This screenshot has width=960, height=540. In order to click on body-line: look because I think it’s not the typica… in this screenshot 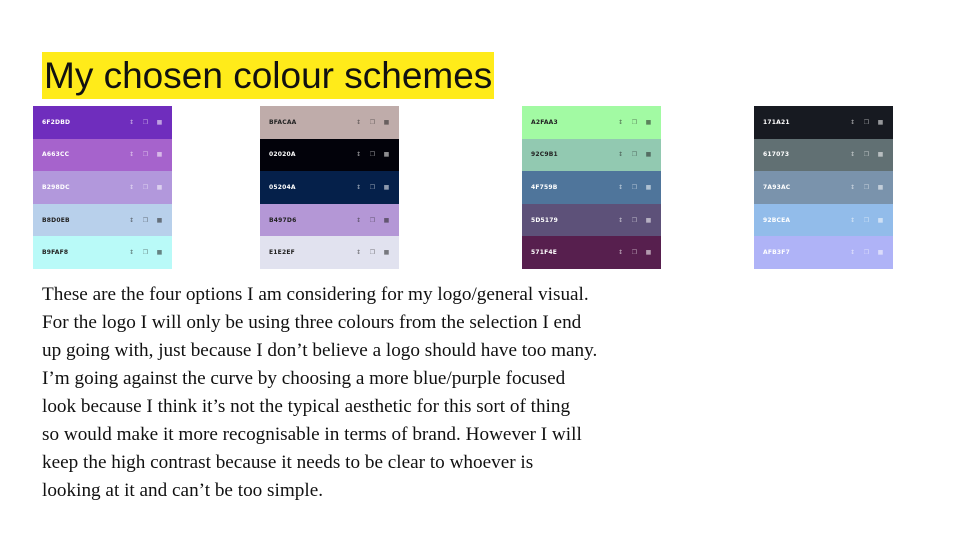, I will do `click(306, 406)`.